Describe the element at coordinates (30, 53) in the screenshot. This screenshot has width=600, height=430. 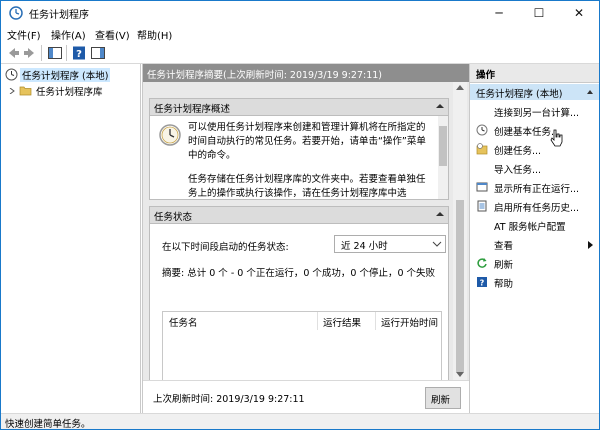
I see `forward-arrow-icon` at that location.